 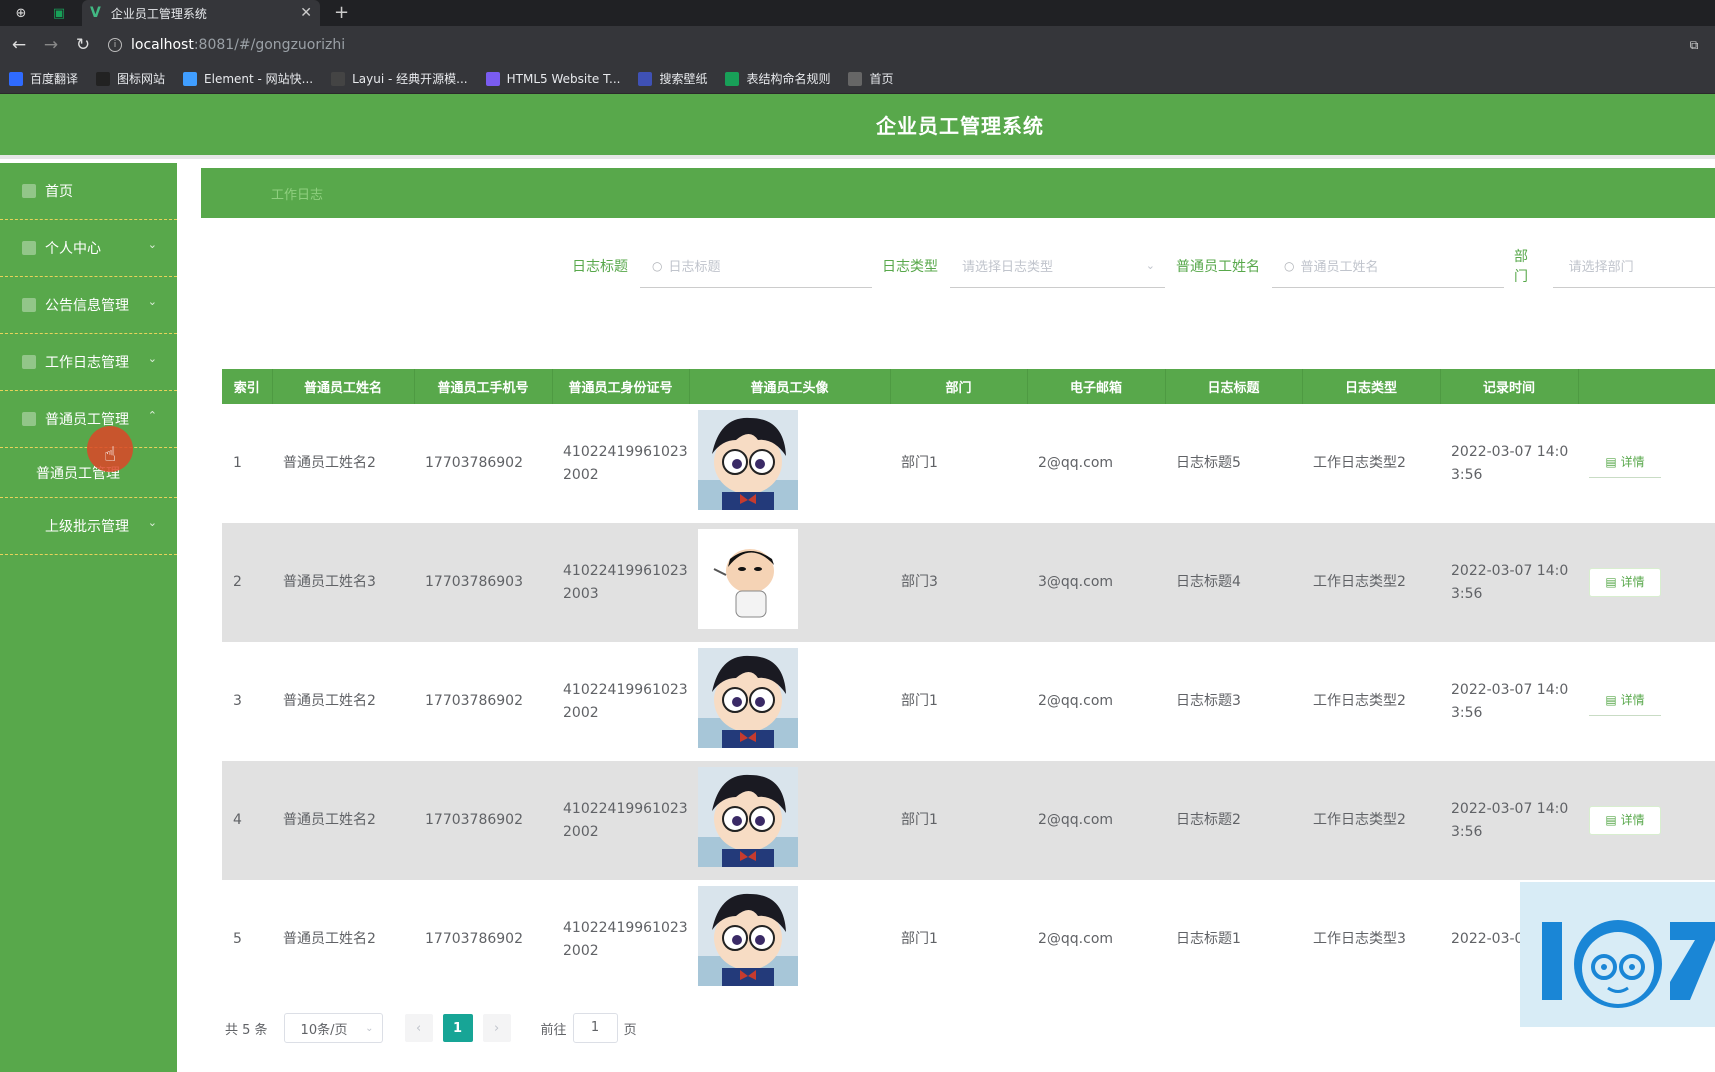 I want to click on site-info-icon: i, so click(x=115, y=45).